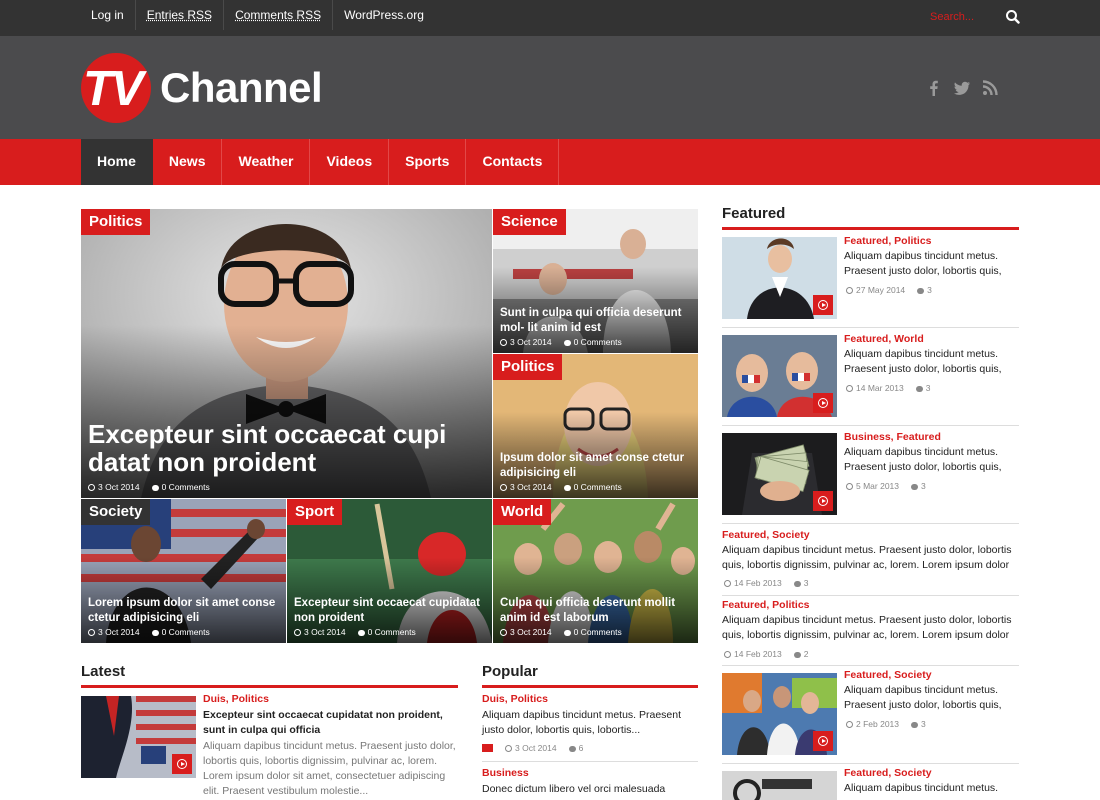 The height and width of the screenshot is (800, 1100). I want to click on category-label: Science, so click(529, 222).